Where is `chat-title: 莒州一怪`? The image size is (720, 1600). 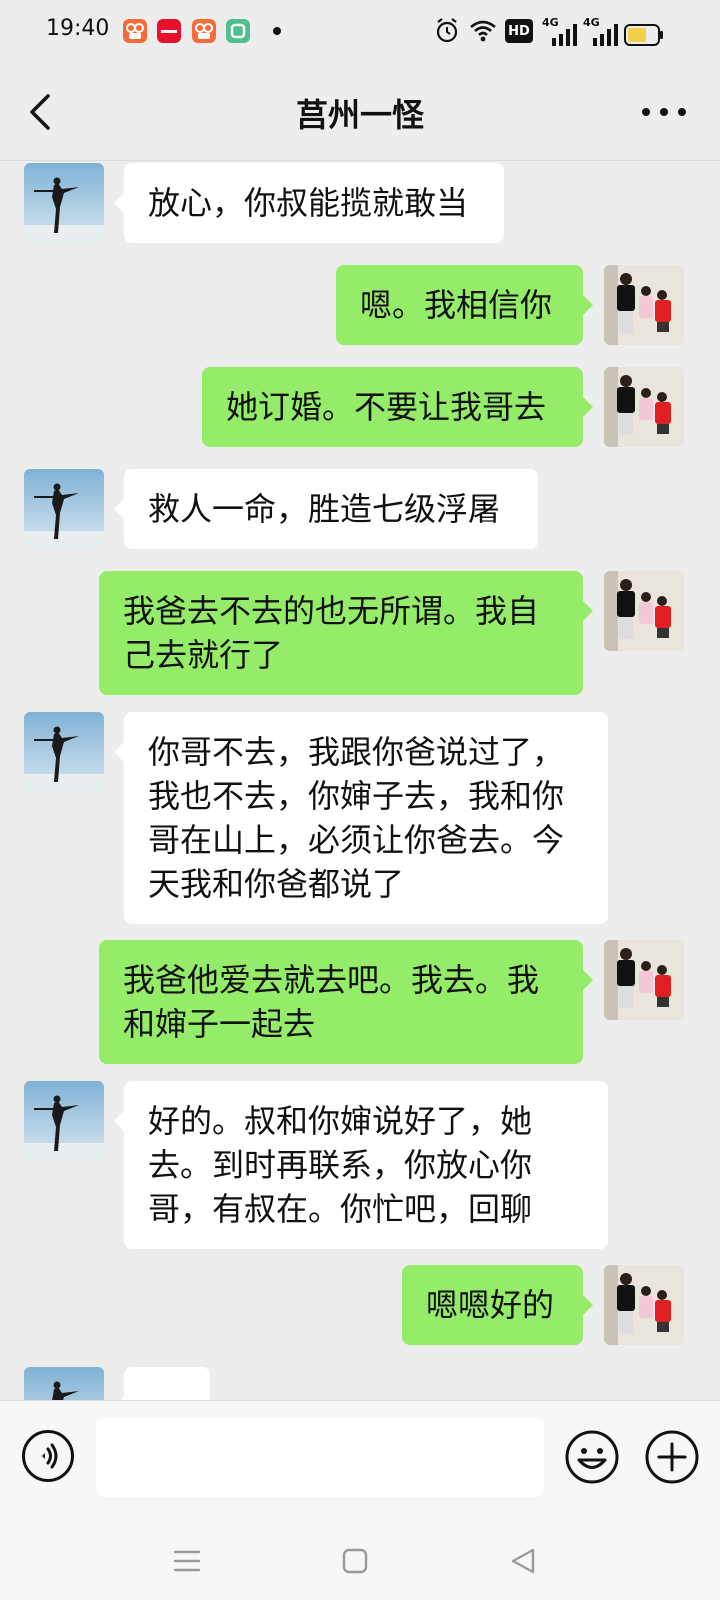
chat-title: 莒州一怪 is located at coordinates (359, 115).